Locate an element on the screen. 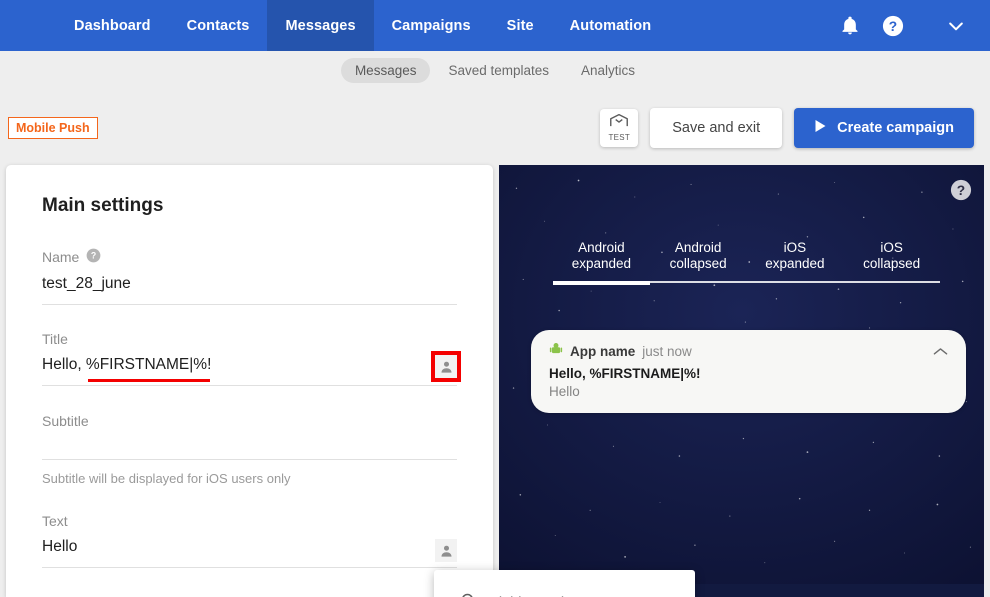  toolbar-actions: TEST Save and exit Create campaign is located at coordinates (787, 127).